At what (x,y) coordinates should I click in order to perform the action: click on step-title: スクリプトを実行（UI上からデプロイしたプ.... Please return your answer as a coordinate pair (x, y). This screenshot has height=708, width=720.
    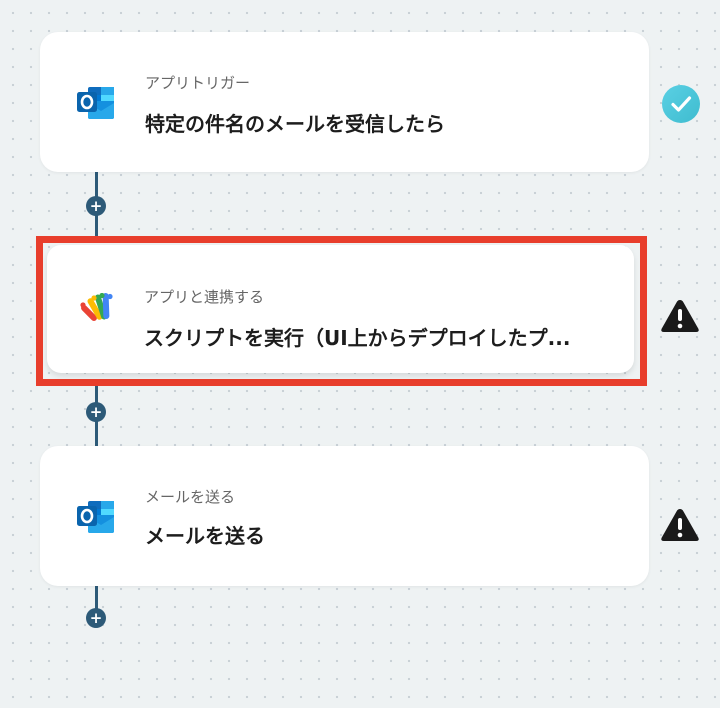
    Looking at the image, I should click on (357, 338).